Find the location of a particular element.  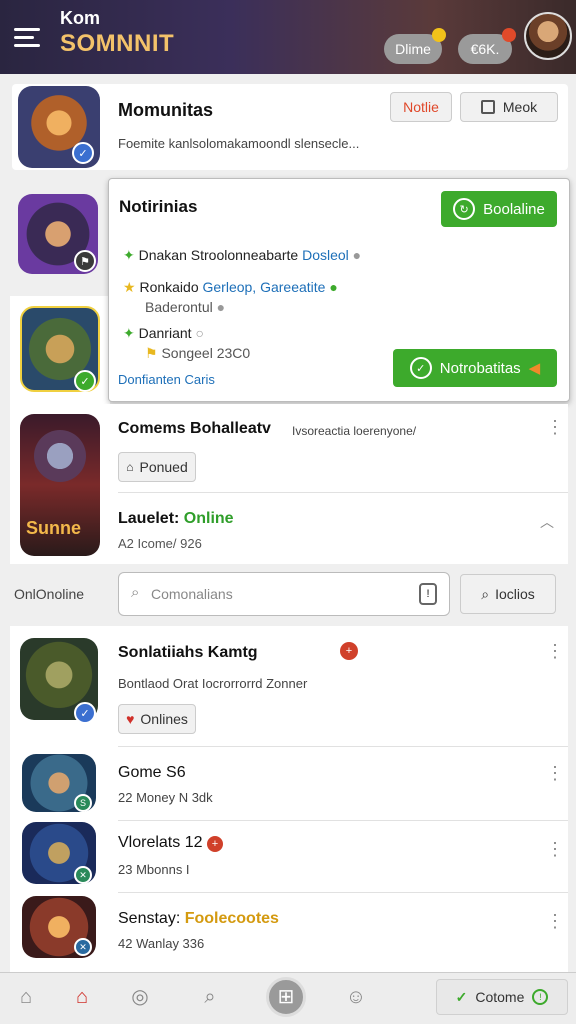

list-item-title: Vlorelats 12 + is located at coordinates (170, 843).